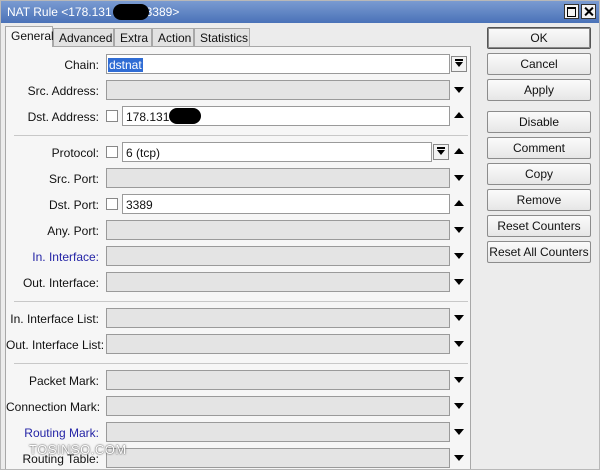 Image resolution: width=600 pixels, height=470 pixels. I want to click on cancel-button: Cancel, so click(539, 64).